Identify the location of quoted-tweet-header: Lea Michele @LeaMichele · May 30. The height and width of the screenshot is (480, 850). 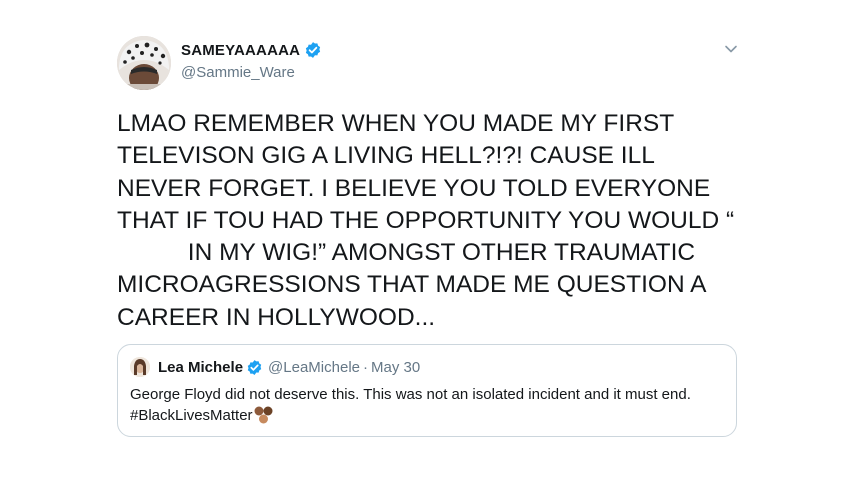
(275, 367).